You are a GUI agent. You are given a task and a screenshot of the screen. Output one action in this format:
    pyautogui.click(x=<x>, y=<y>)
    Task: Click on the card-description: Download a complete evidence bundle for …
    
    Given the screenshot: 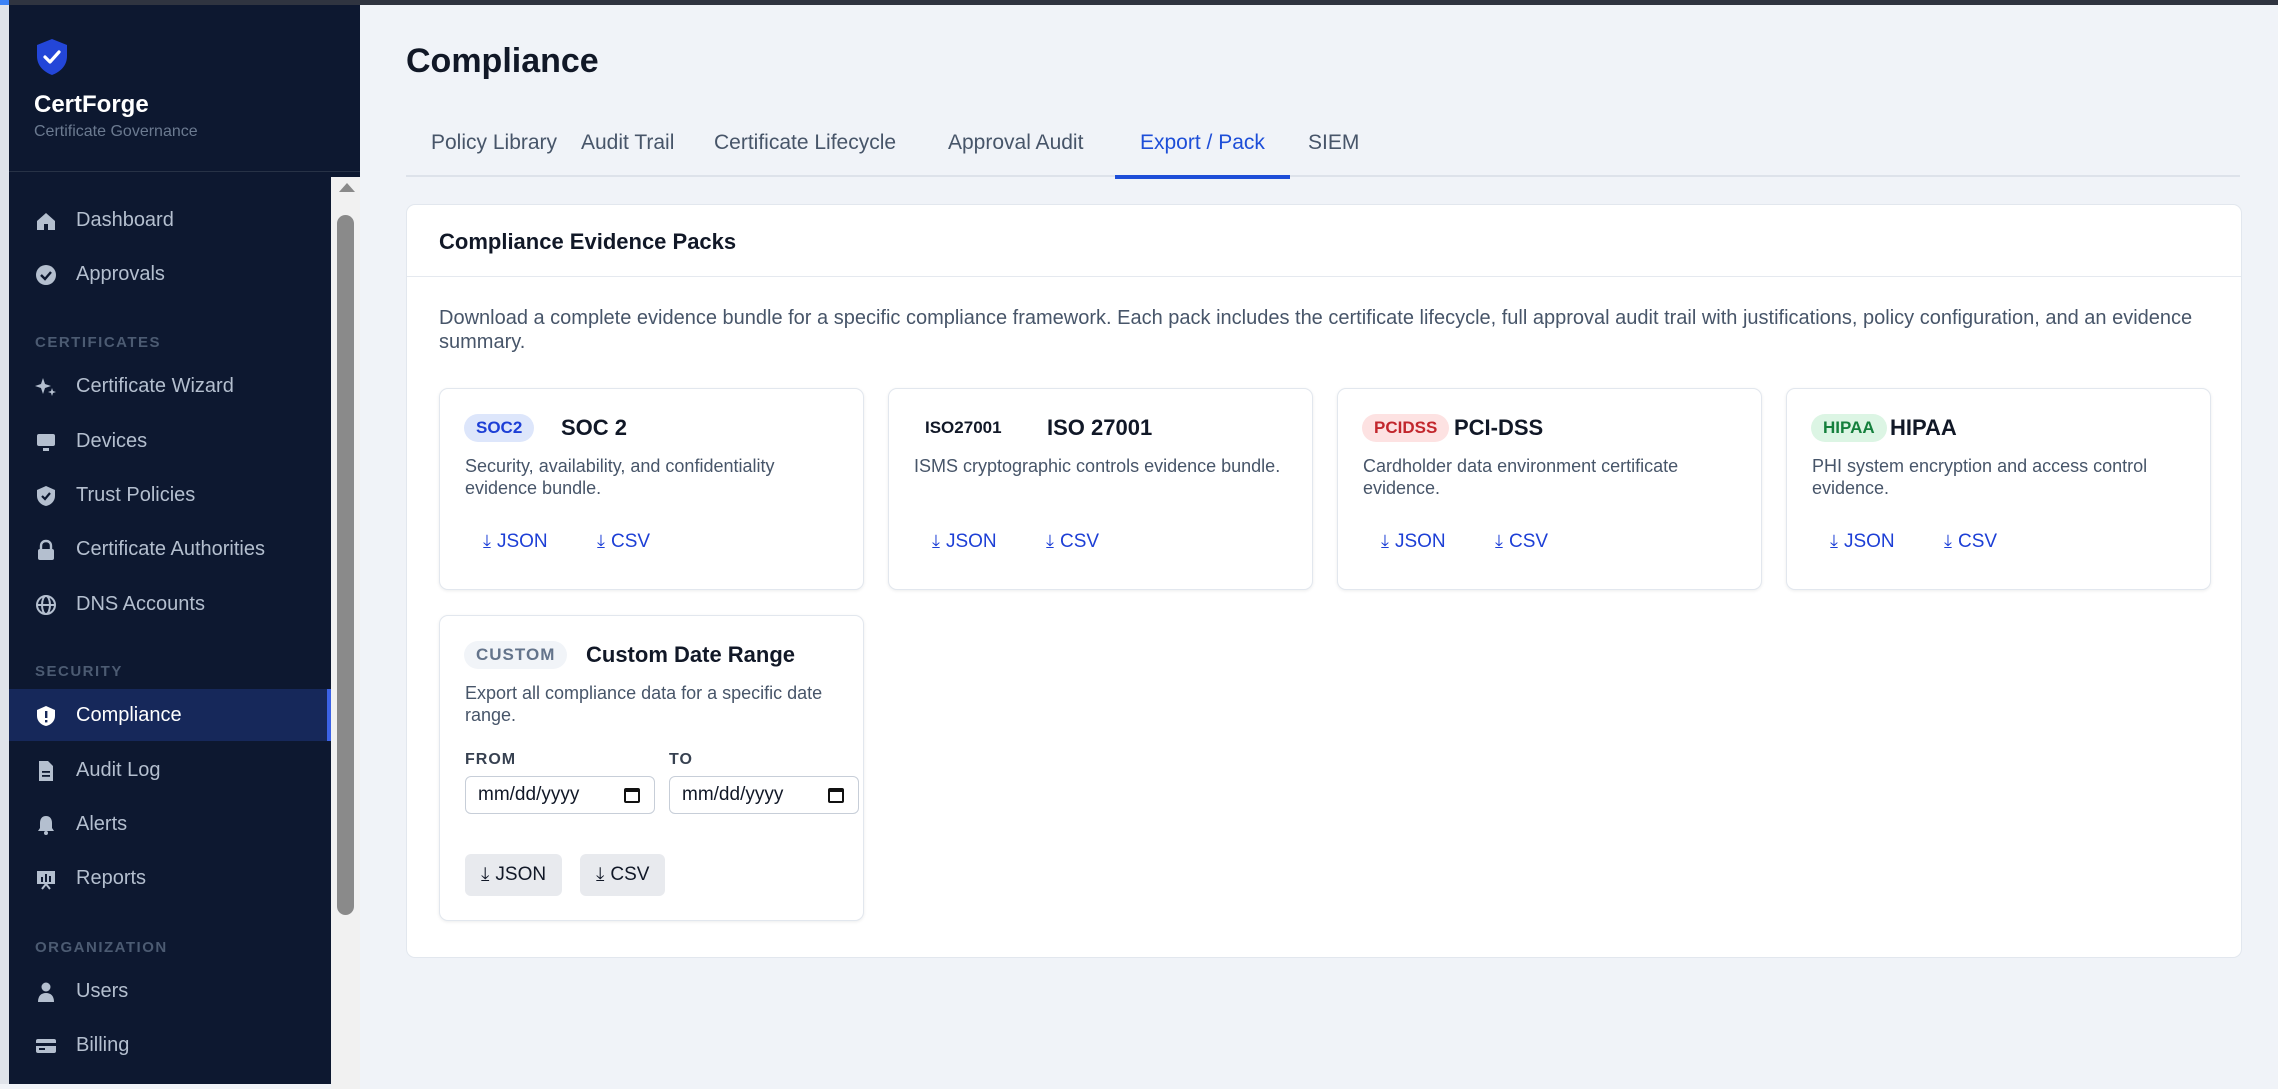 What is the action you would take?
    pyautogui.click(x=1316, y=330)
    